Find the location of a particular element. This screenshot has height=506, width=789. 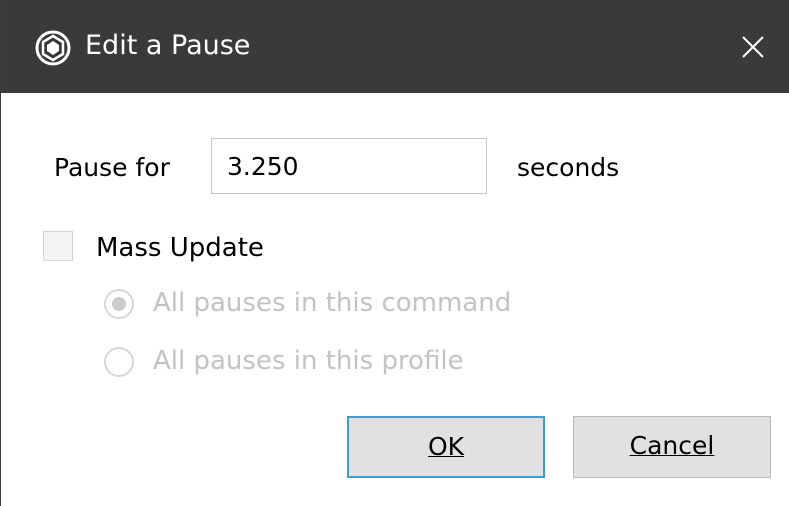

radio-all-in-command is located at coordinates (119, 304).